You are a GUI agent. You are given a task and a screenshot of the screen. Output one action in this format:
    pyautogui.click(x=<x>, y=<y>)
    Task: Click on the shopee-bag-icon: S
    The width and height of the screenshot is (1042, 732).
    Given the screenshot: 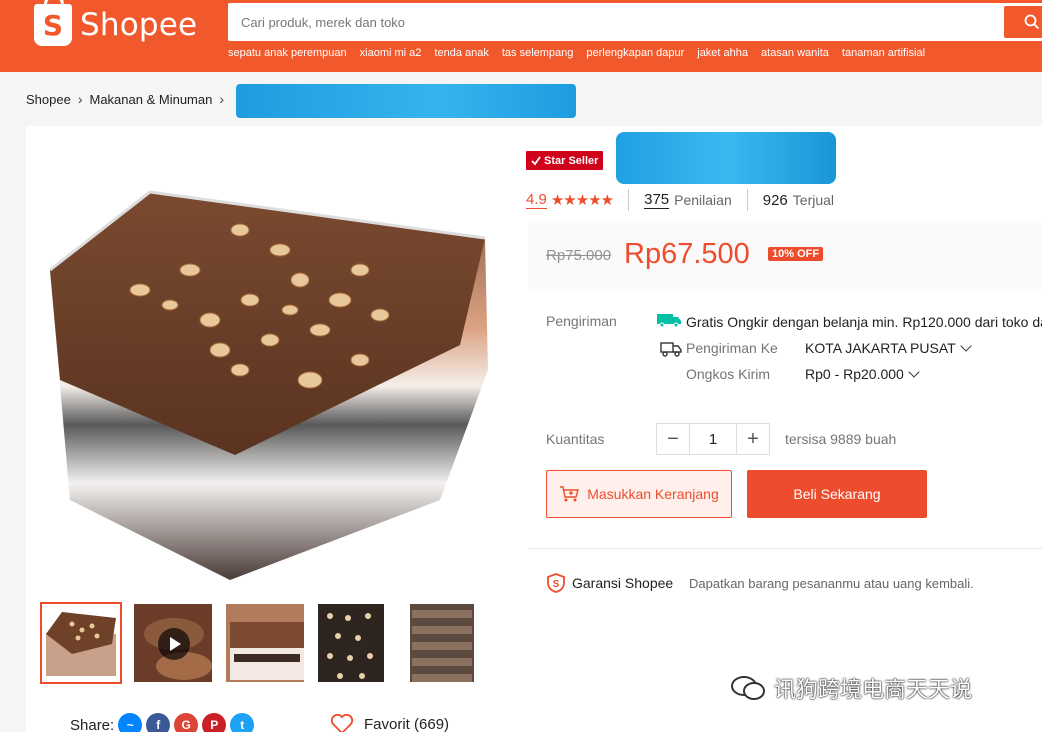 What is the action you would take?
    pyautogui.click(x=53, y=23)
    